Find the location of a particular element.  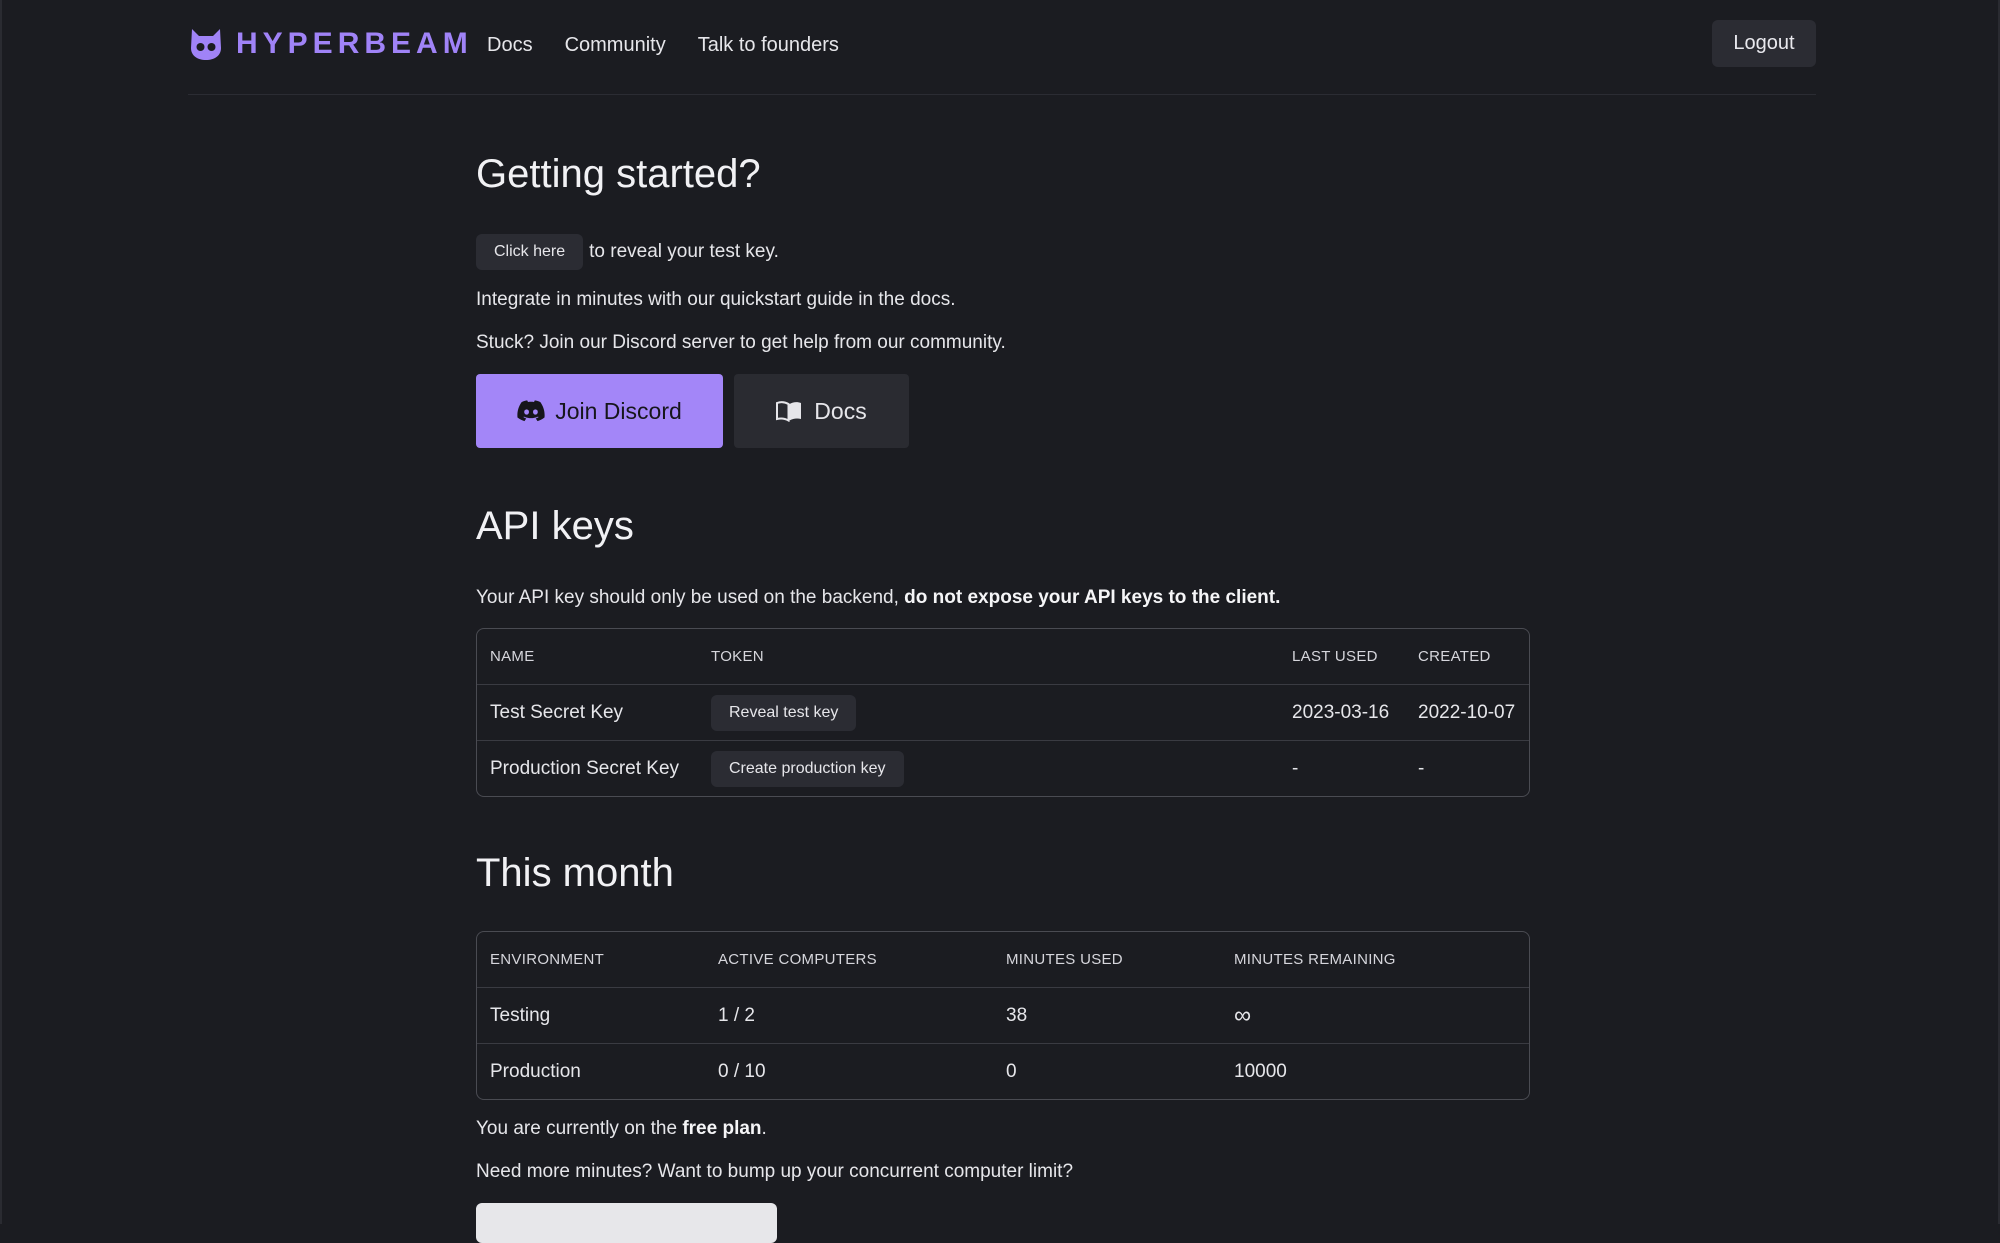

reveal-test-key-button: Reveal test key is located at coordinates (784, 712).